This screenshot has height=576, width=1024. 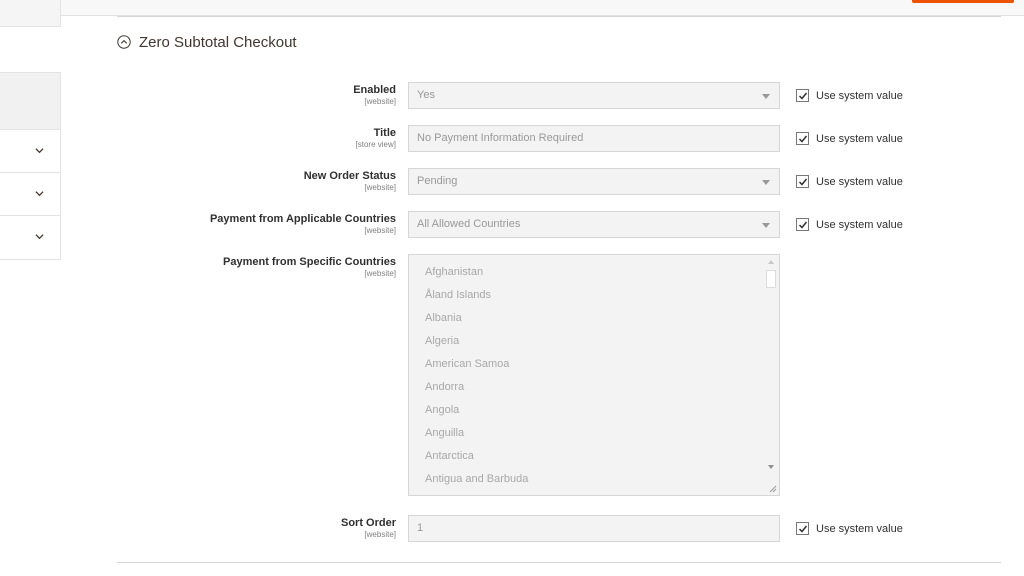 I want to click on scroll-thumb, so click(x=771, y=279).